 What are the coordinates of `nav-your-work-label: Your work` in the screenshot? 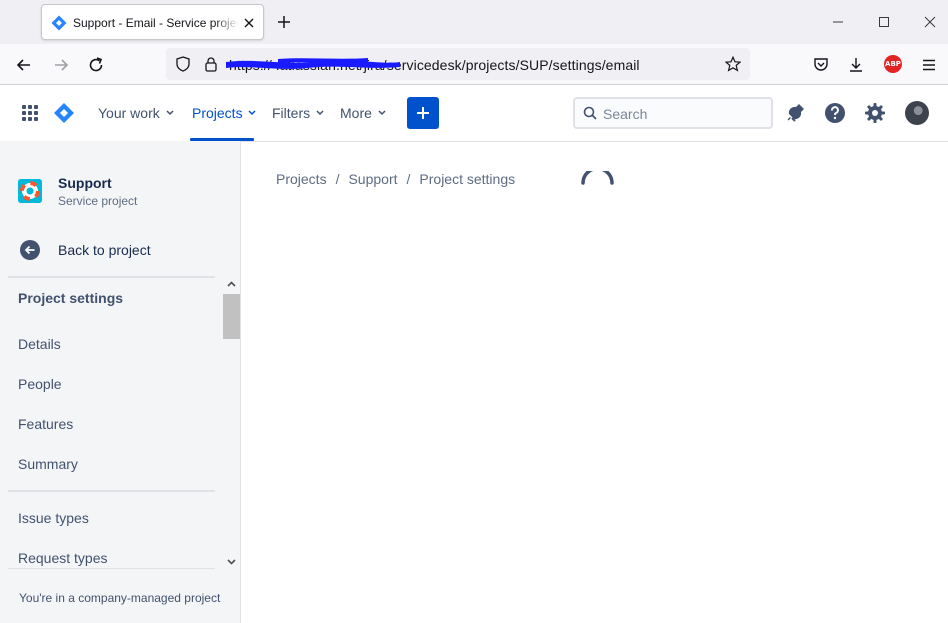 It's located at (129, 113).